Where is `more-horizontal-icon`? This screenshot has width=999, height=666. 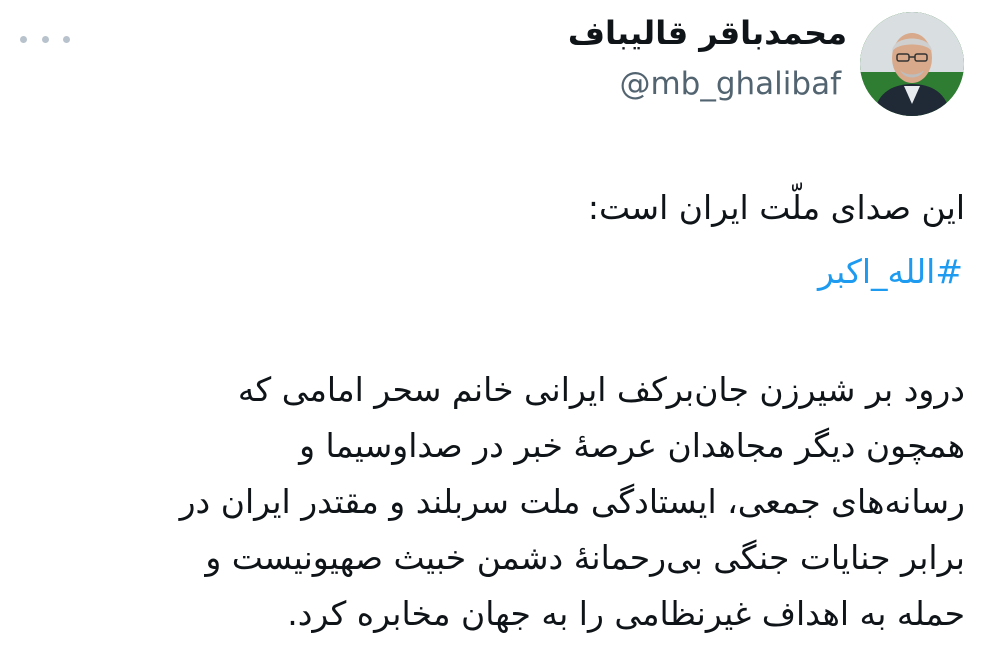 more-horizontal-icon is located at coordinates (23, 39).